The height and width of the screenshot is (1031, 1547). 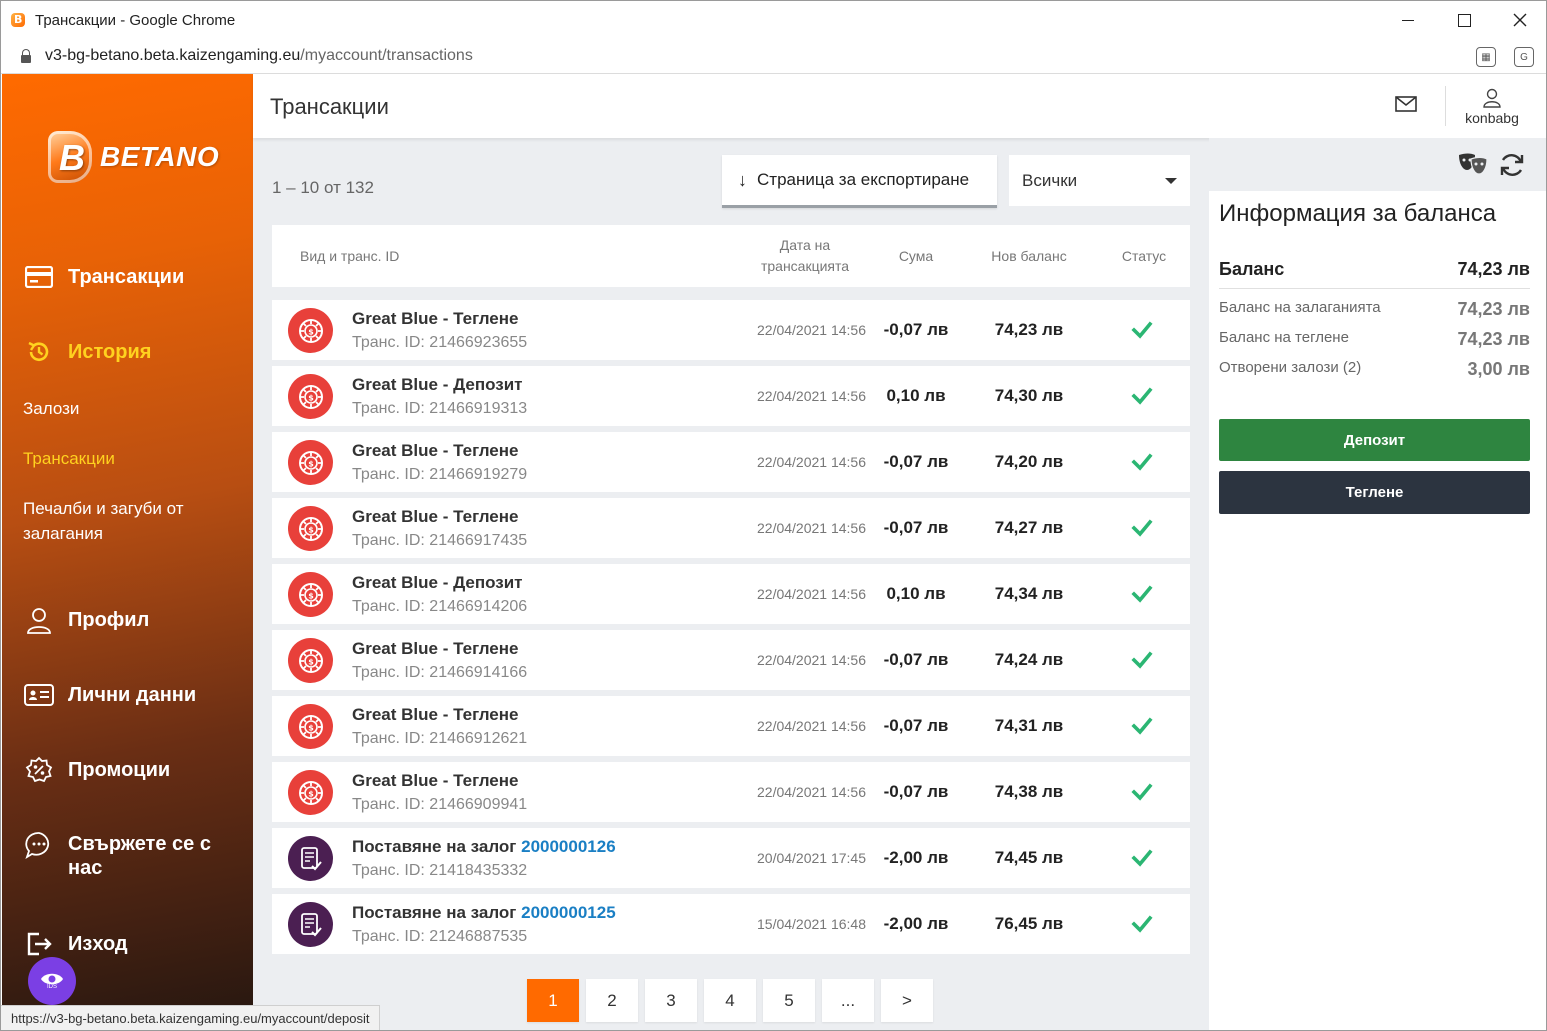 I want to click on balance-main-value: 74,23 лв, so click(x=1493, y=269).